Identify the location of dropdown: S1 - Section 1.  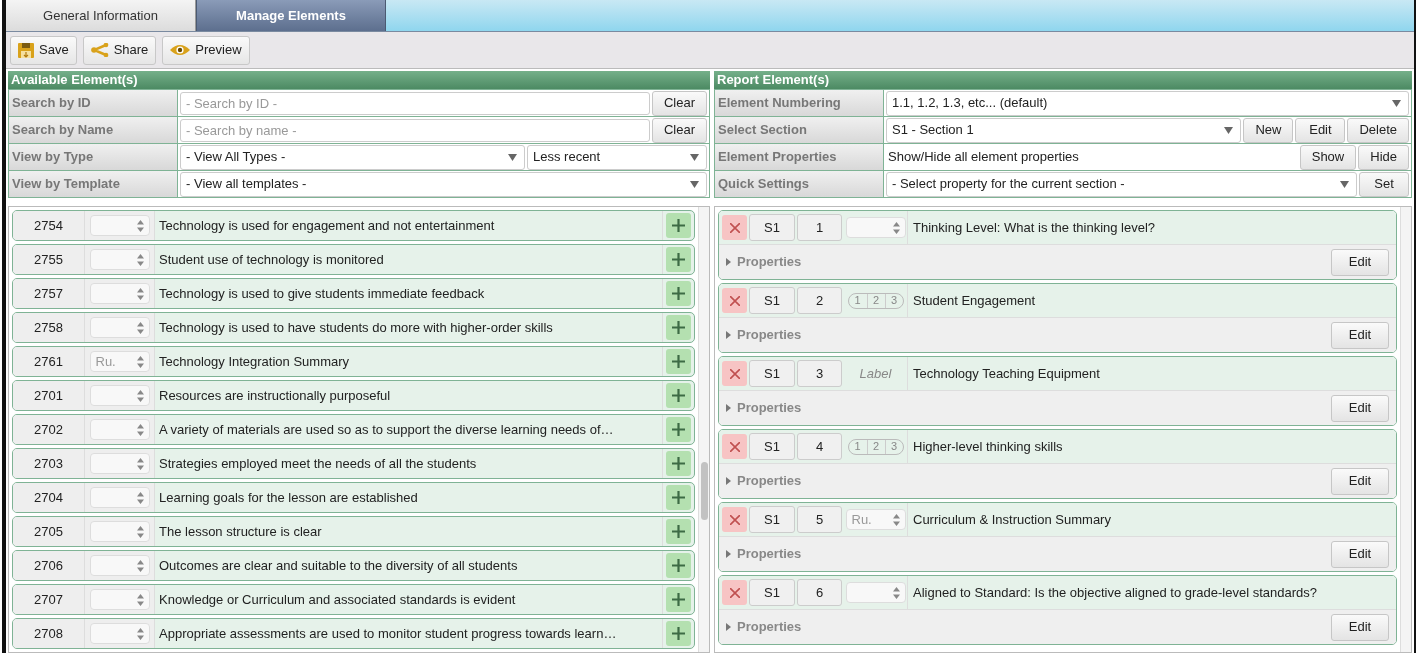
(1064, 130).